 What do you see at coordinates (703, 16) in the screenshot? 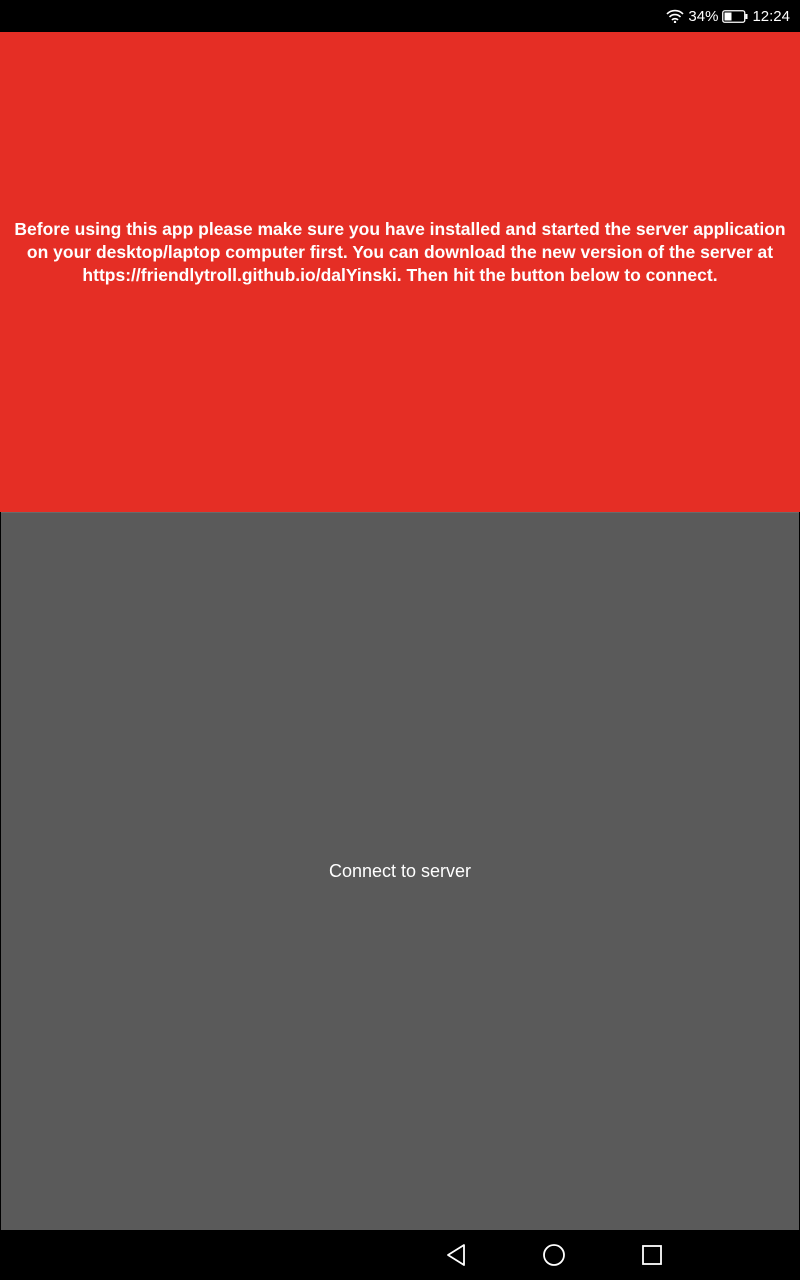
I see `battery-percent: 34%` at bounding box center [703, 16].